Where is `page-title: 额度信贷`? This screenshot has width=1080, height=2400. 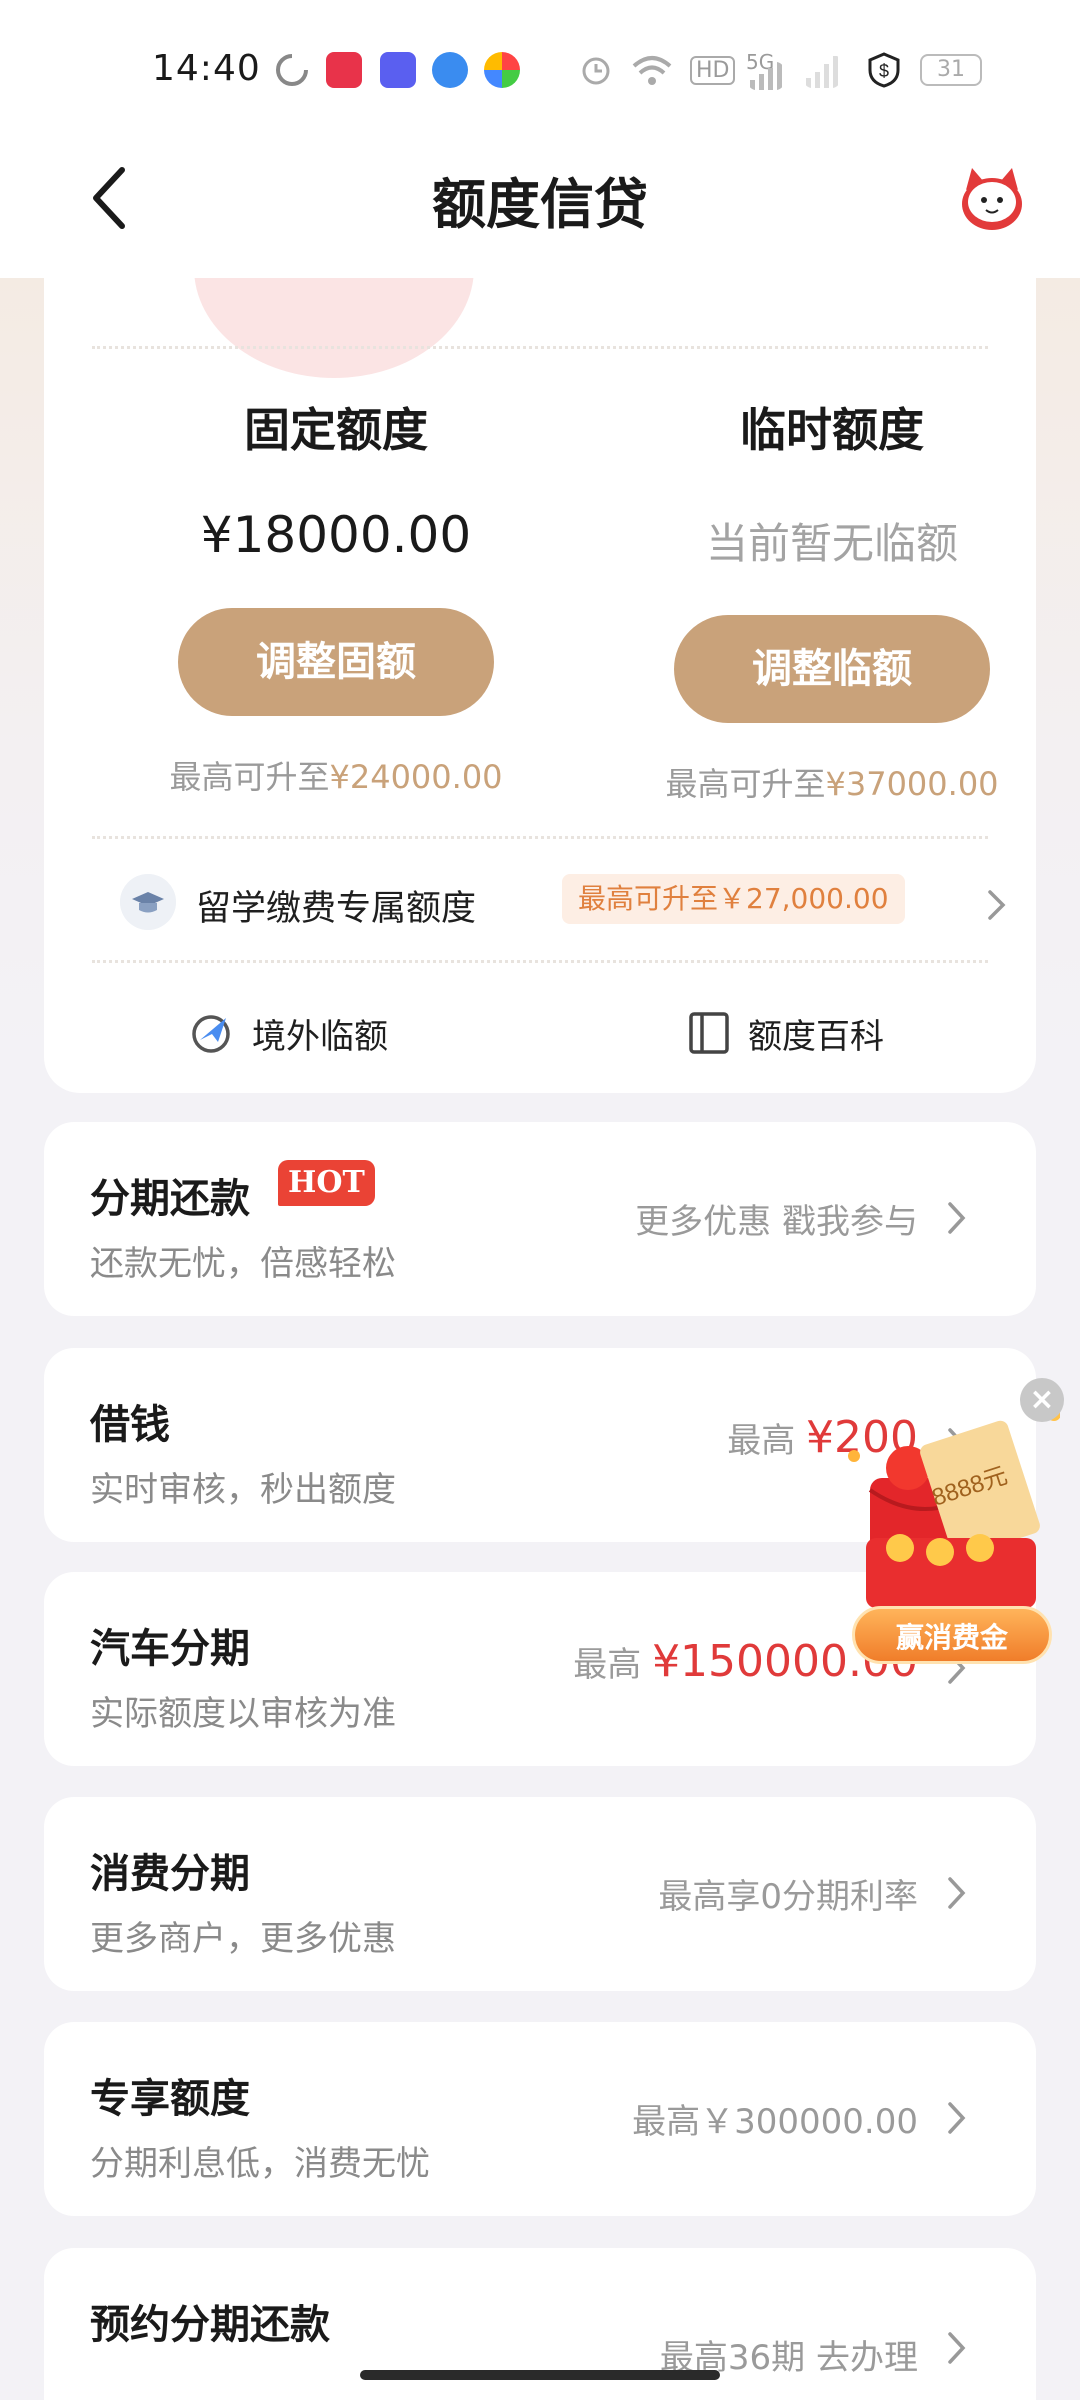 page-title: 额度信贷 is located at coordinates (540, 204).